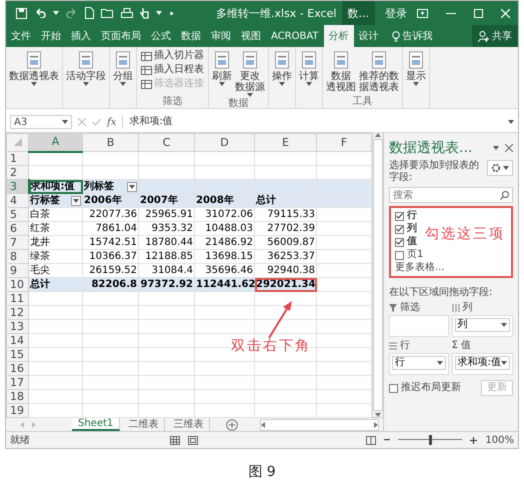 The image size is (524, 484). What do you see at coordinates (499, 440) in the screenshot?
I see `zoom-level: 100%` at bounding box center [499, 440].